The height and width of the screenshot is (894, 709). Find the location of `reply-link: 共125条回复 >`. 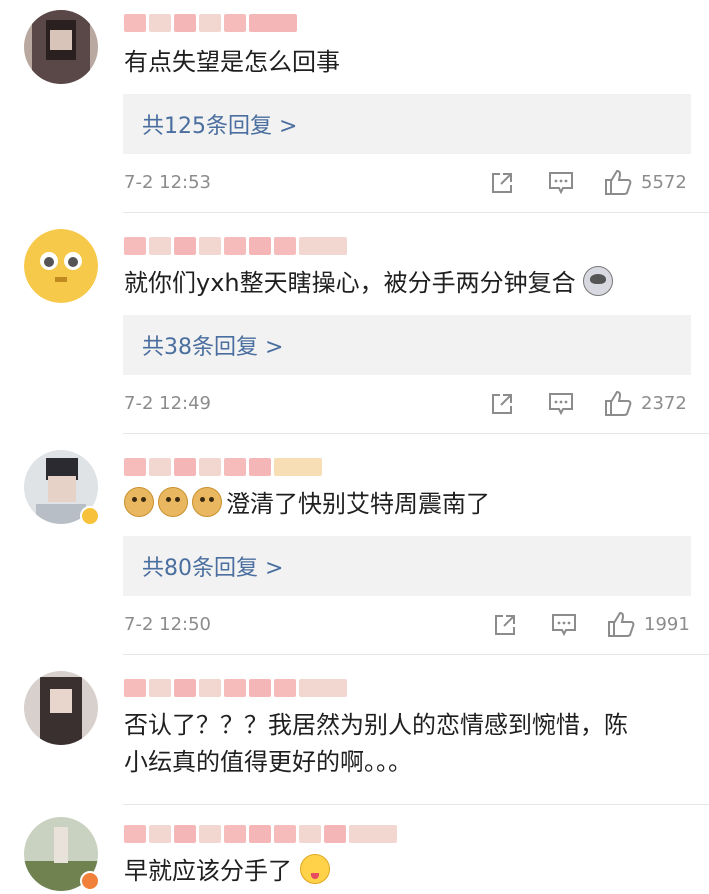

reply-link: 共125条回复 > is located at coordinates (219, 124).